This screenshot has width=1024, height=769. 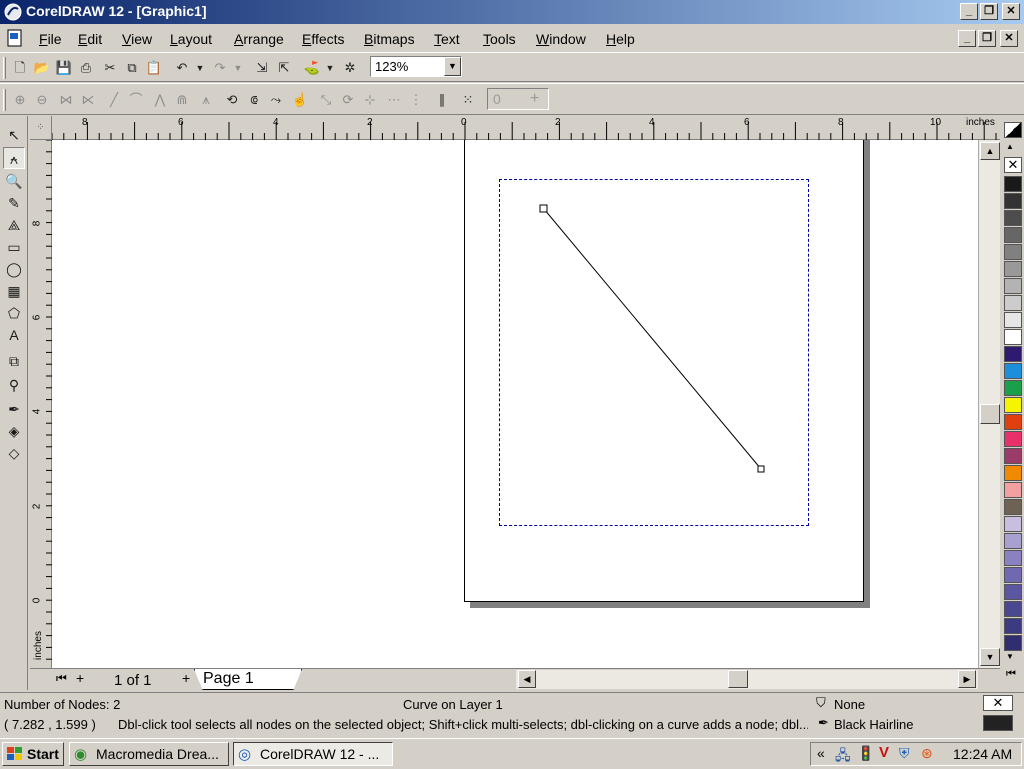 I want to click on menu-view: View, so click(x=137, y=39).